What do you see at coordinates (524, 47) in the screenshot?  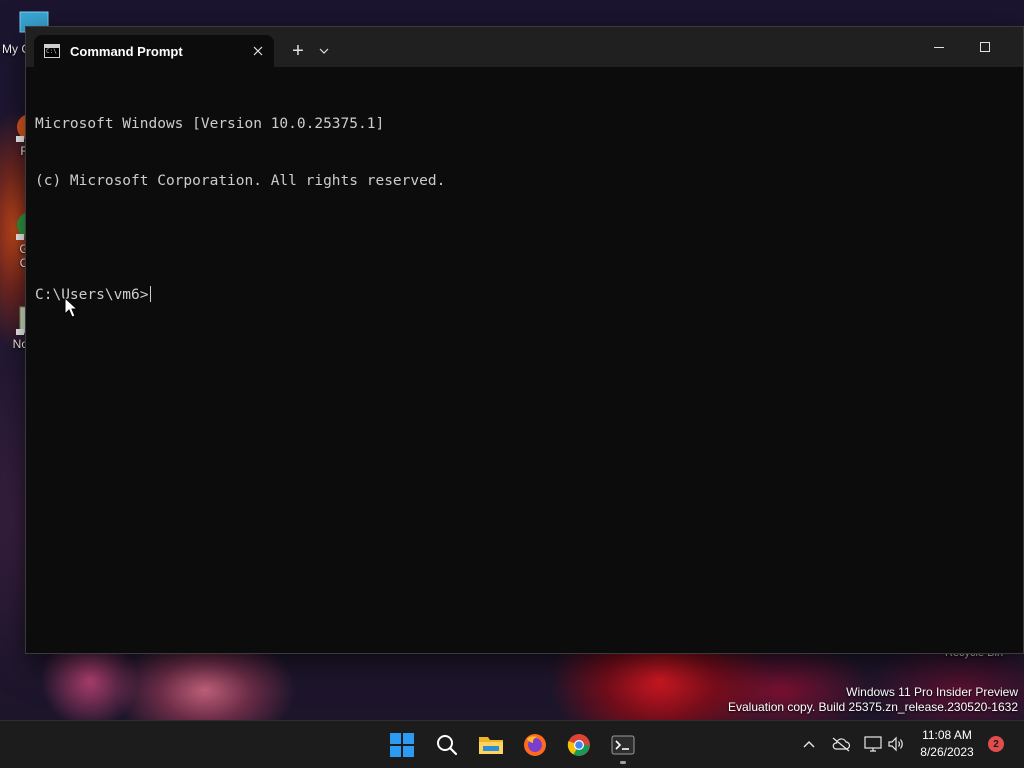 I see `title-bar: C:\ Command Prompt +` at bounding box center [524, 47].